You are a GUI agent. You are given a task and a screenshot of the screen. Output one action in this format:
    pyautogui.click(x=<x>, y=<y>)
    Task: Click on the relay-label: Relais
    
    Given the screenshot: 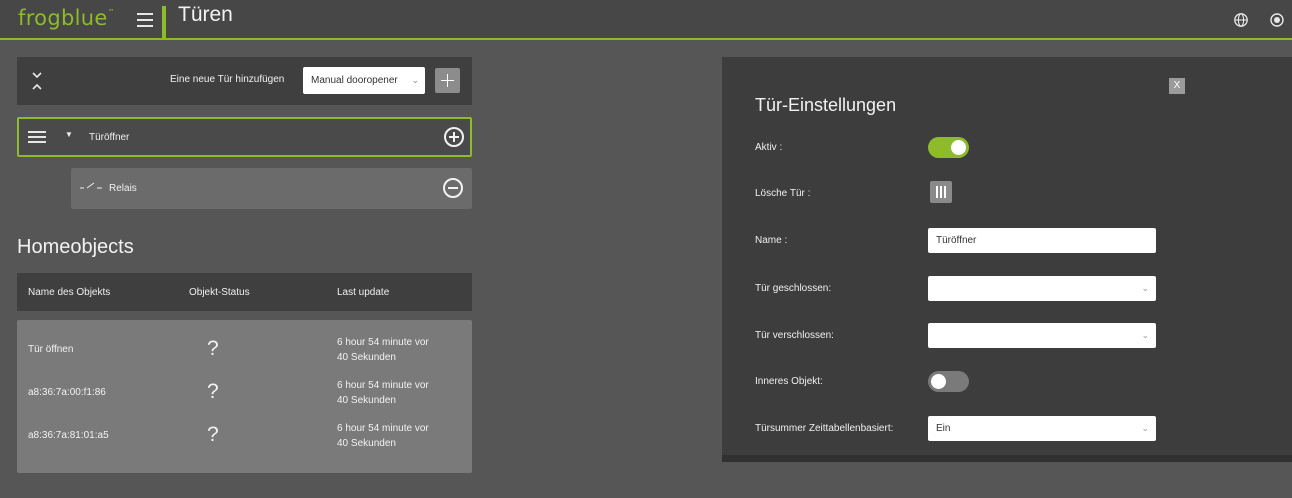 What is the action you would take?
    pyautogui.click(x=123, y=188)
    